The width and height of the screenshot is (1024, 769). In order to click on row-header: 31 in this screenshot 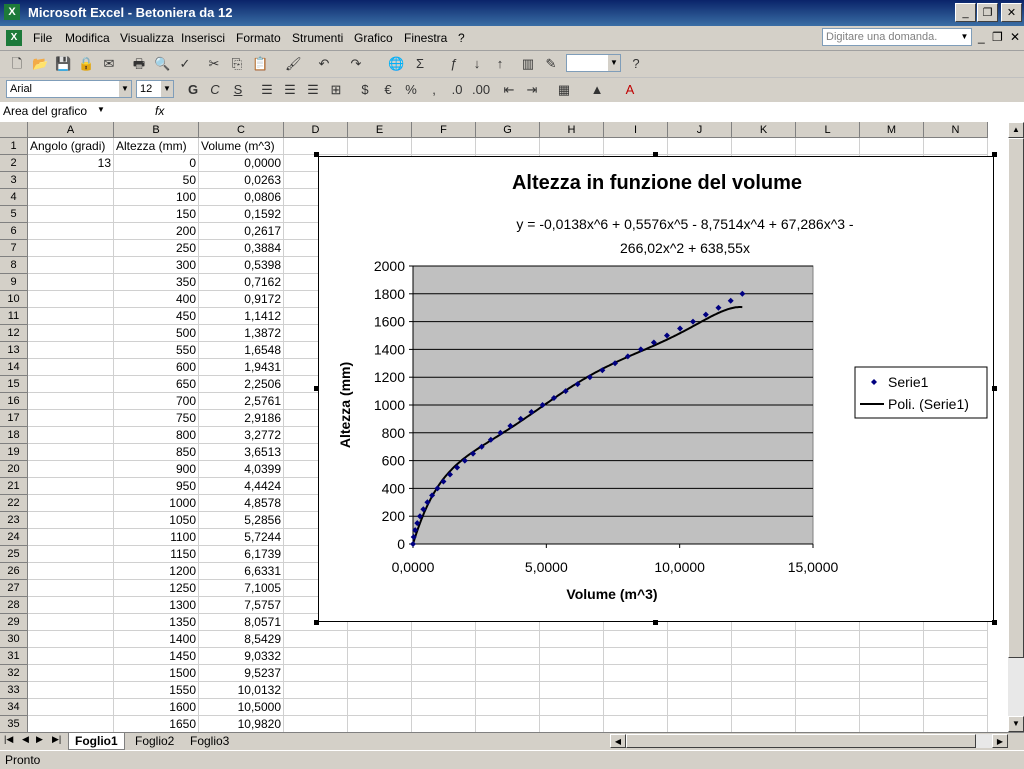, I will do `click(14, 656)`.